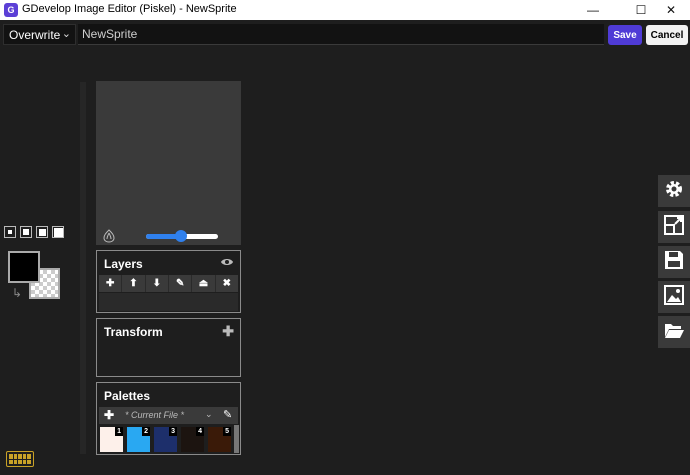  What do you see at coordinates (227, 414) in the screenshot?
I see `edit-palette-button: ✎` at bounding box center [227, 414].